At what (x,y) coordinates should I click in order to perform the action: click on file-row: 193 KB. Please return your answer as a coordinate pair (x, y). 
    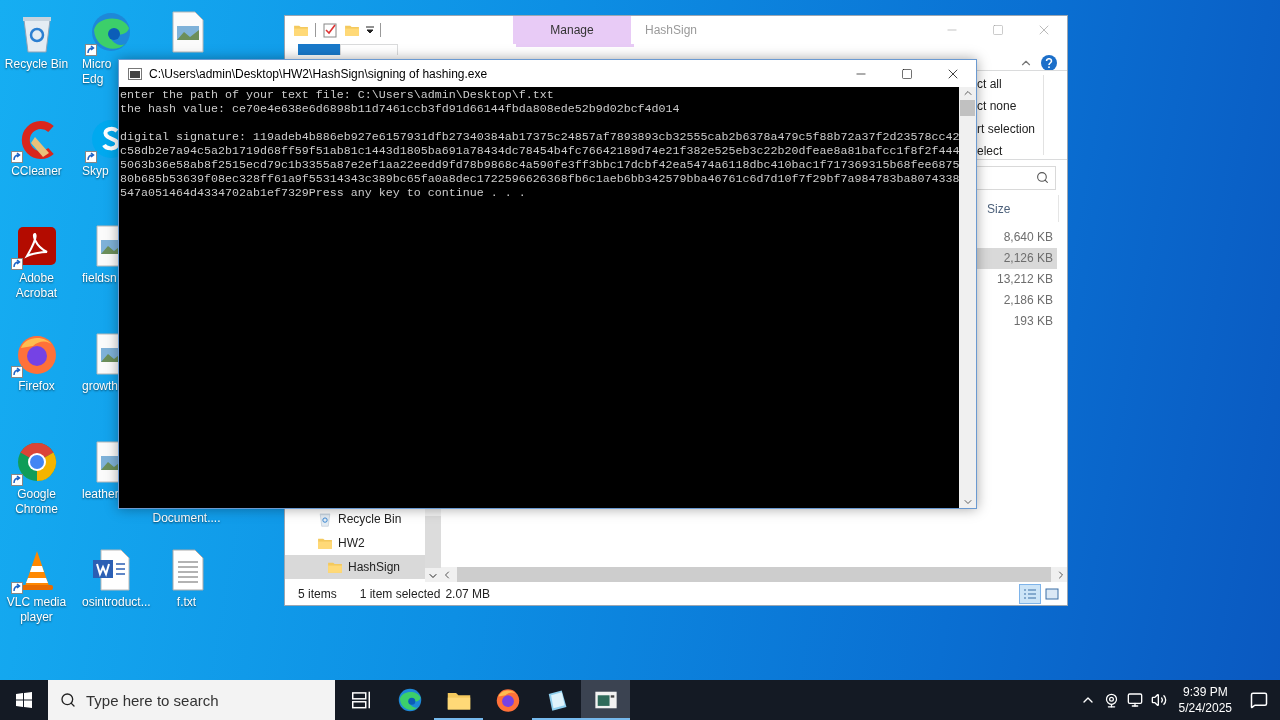
    Looking at the image, I should click on (1016, 321).